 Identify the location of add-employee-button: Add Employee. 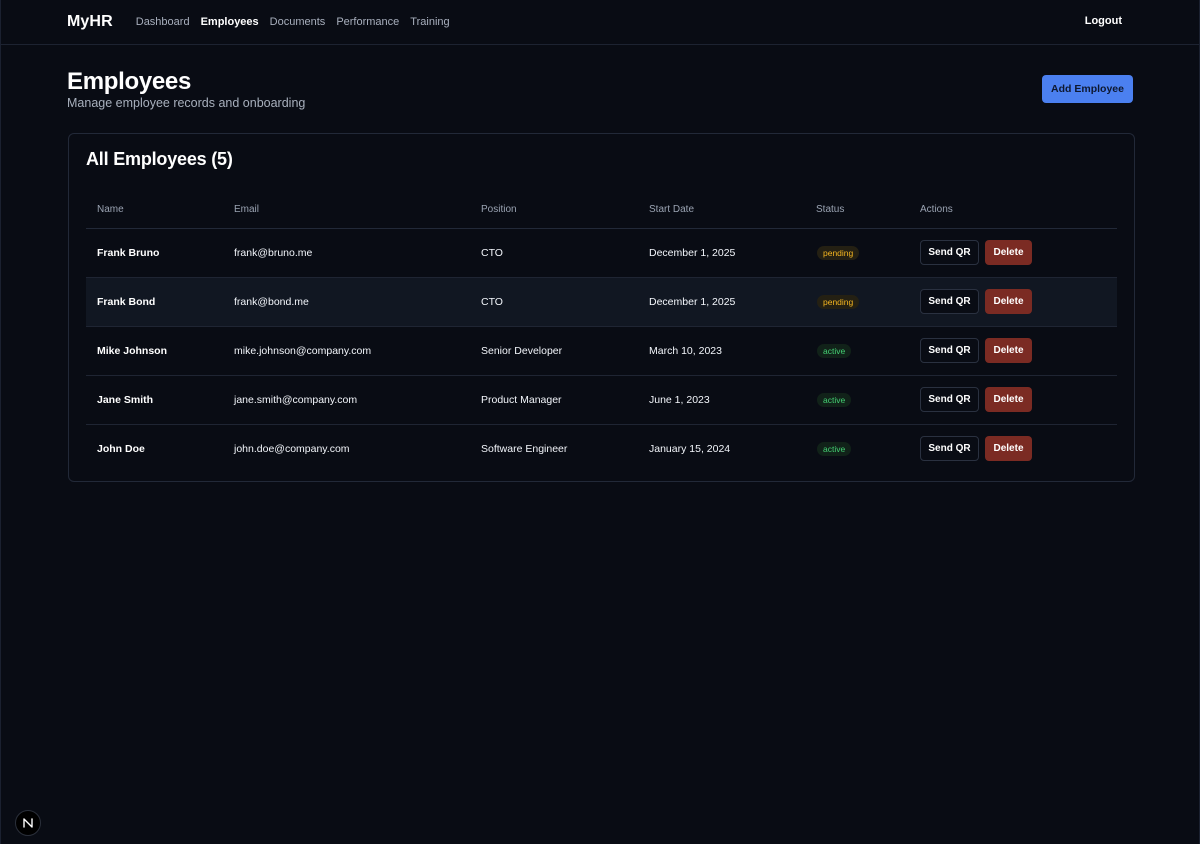
(1087, 89).